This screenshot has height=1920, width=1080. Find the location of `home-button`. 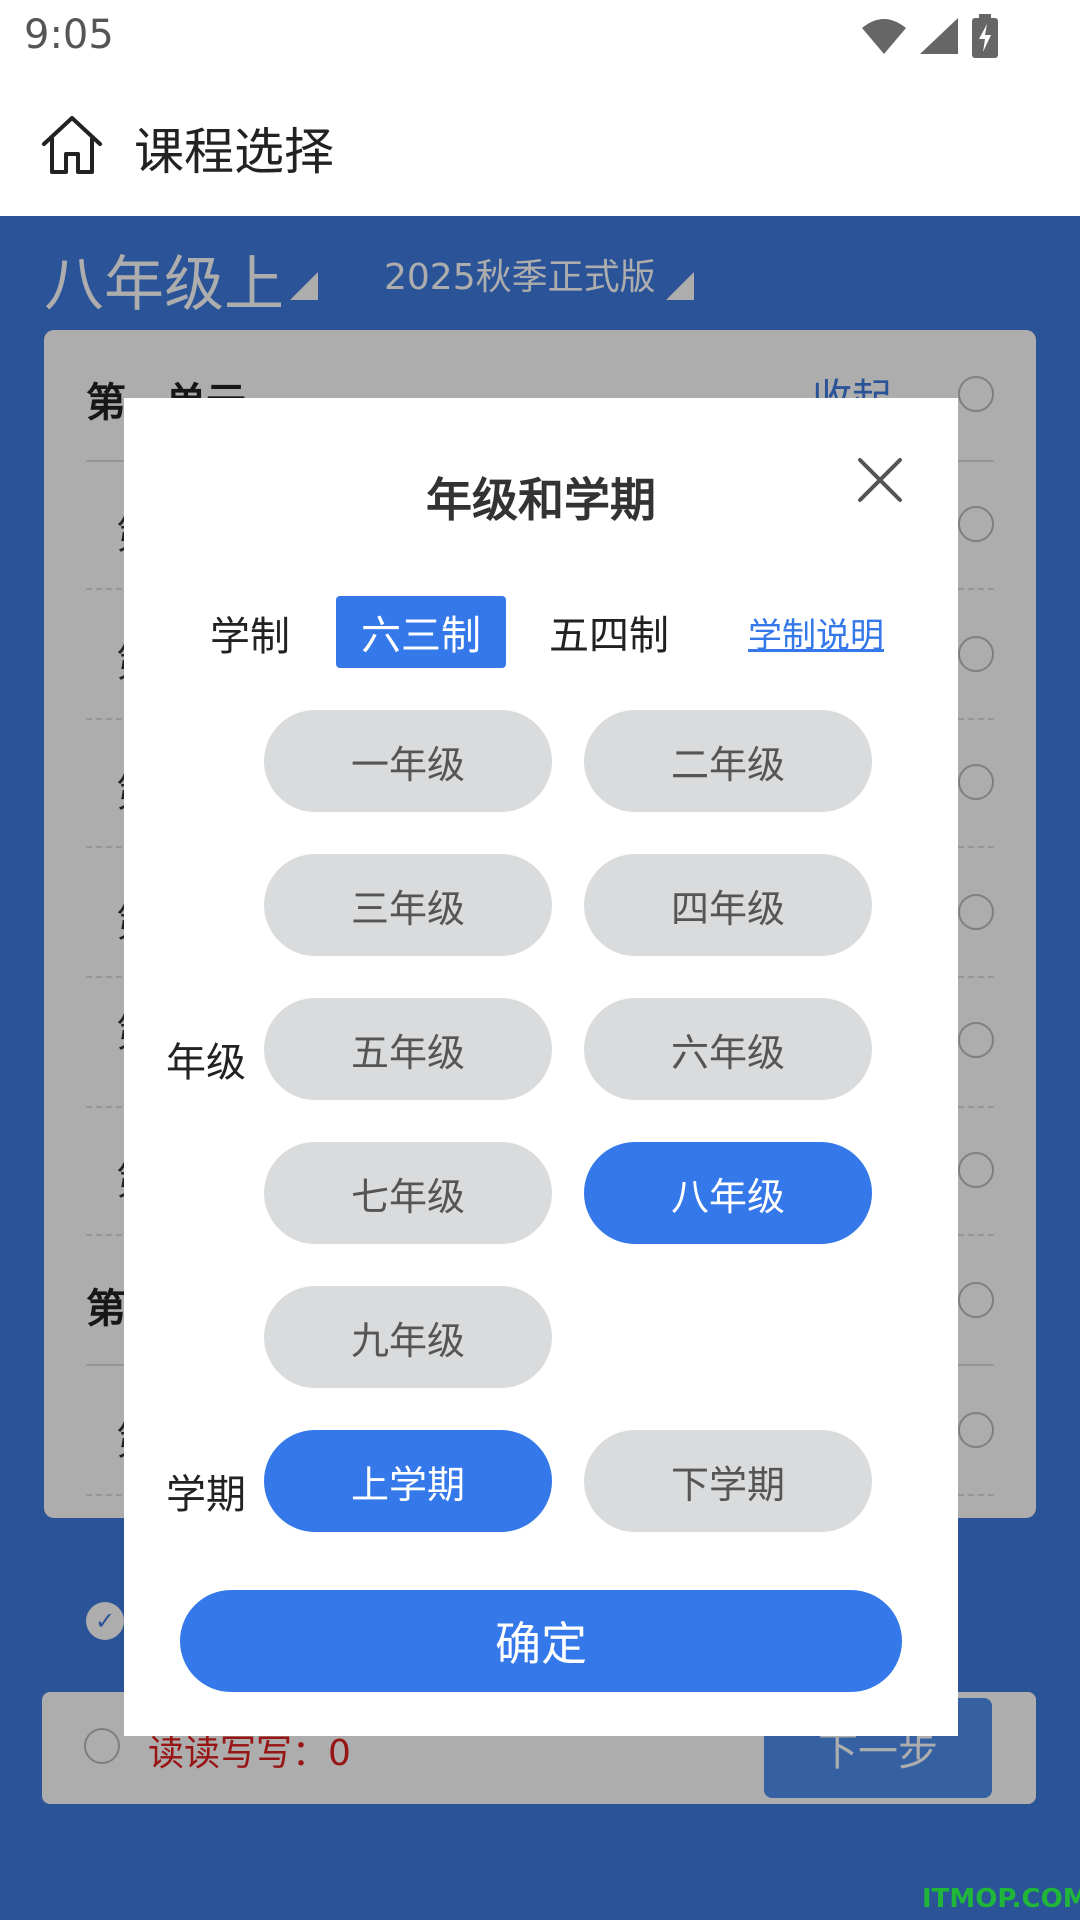

home-button is located at coordinates (72, 146).